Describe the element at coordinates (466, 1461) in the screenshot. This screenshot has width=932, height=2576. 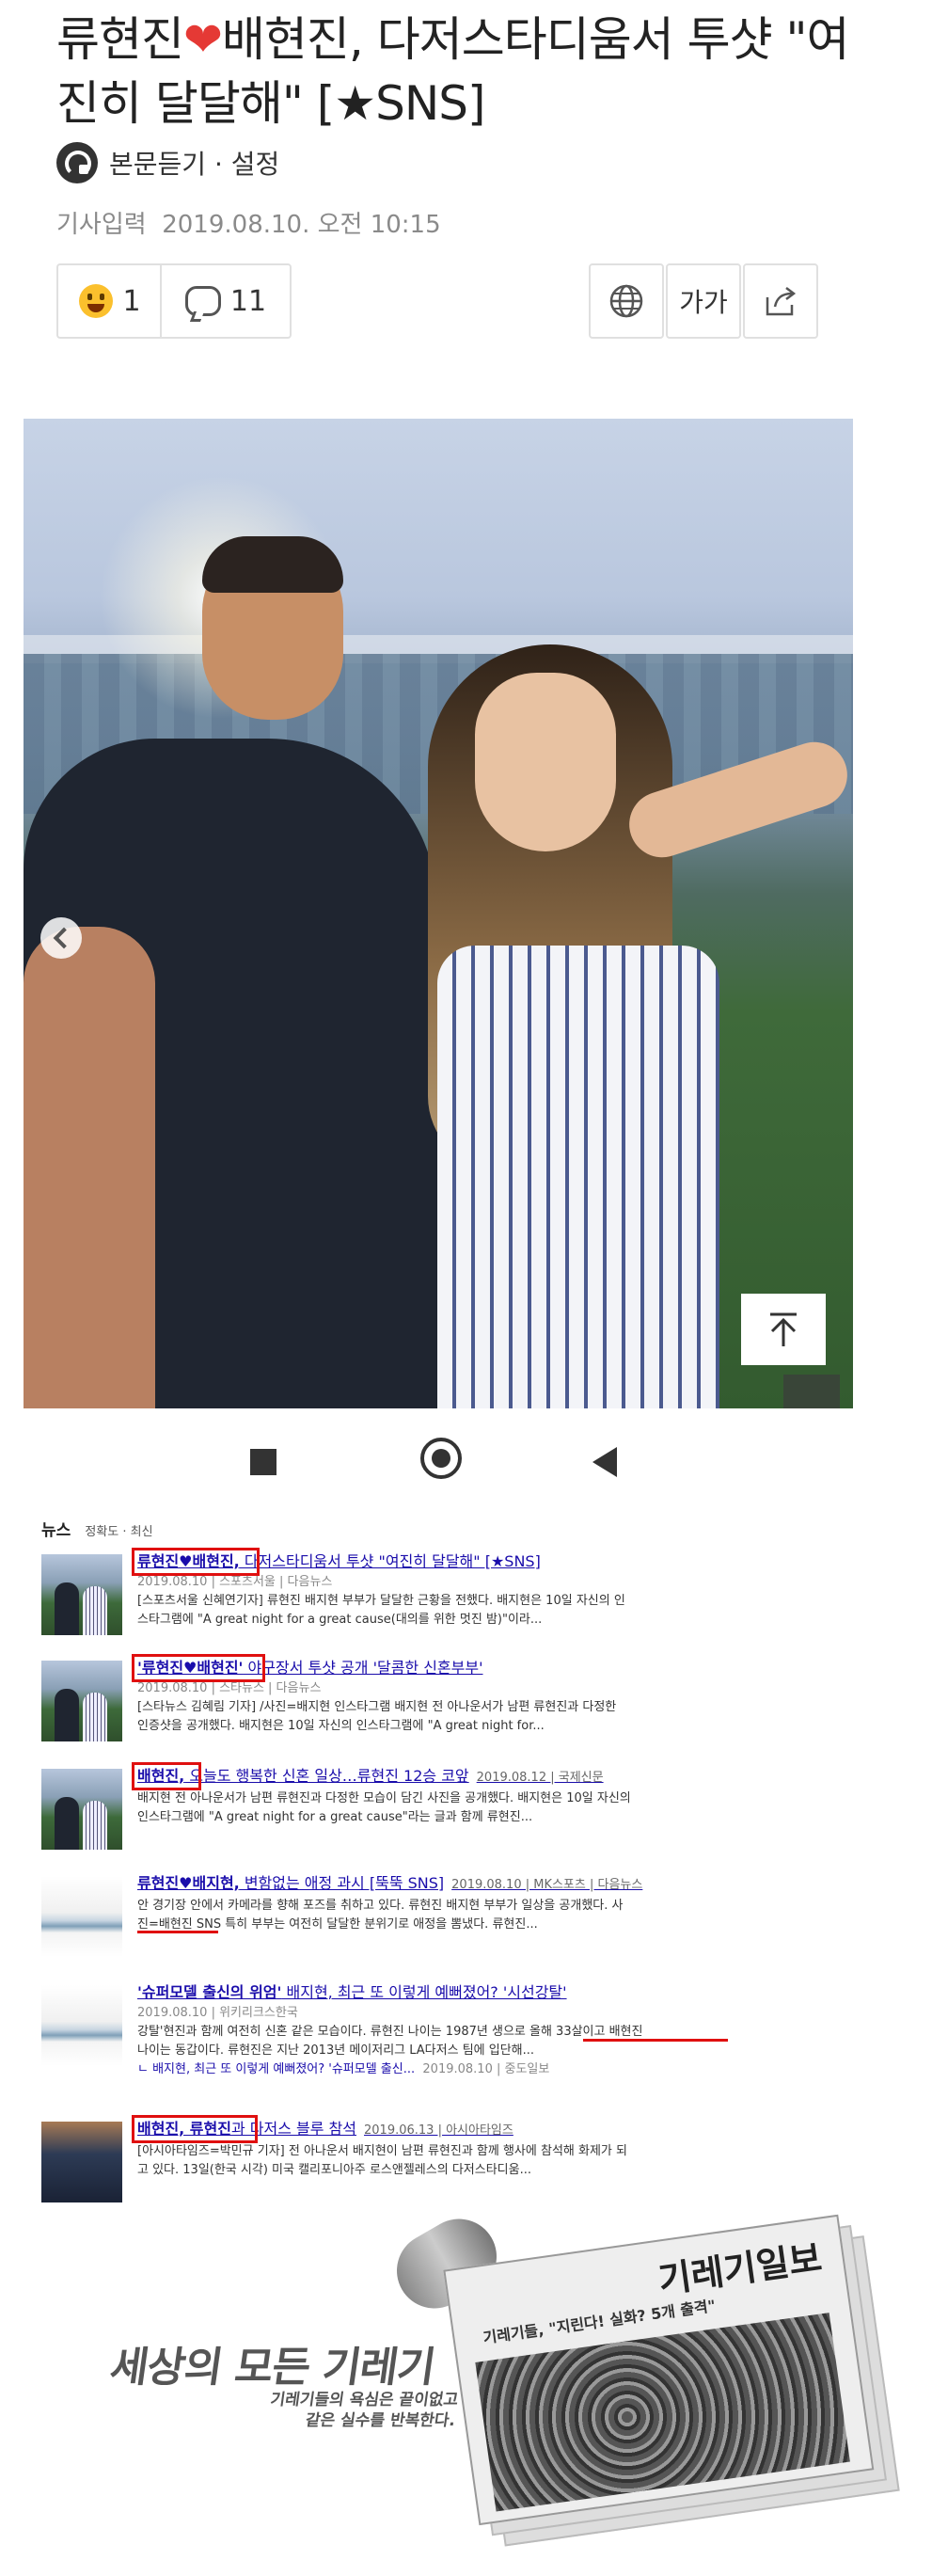
I see `system-navigation-bar` at that location.